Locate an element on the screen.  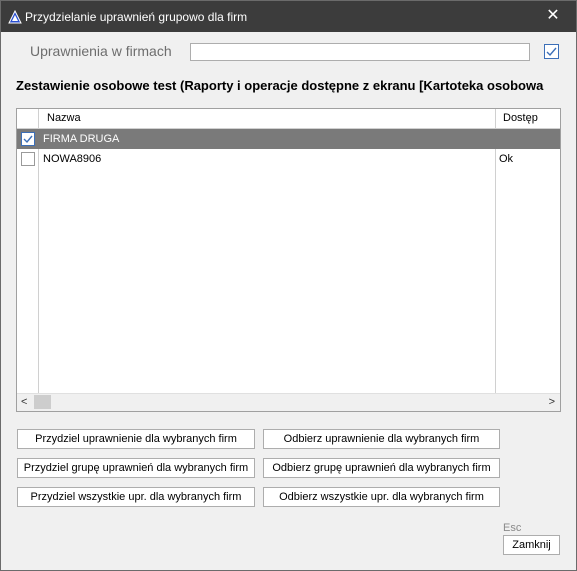
table-row: FIRMA DRUGA is located at coordinates (288, 139).